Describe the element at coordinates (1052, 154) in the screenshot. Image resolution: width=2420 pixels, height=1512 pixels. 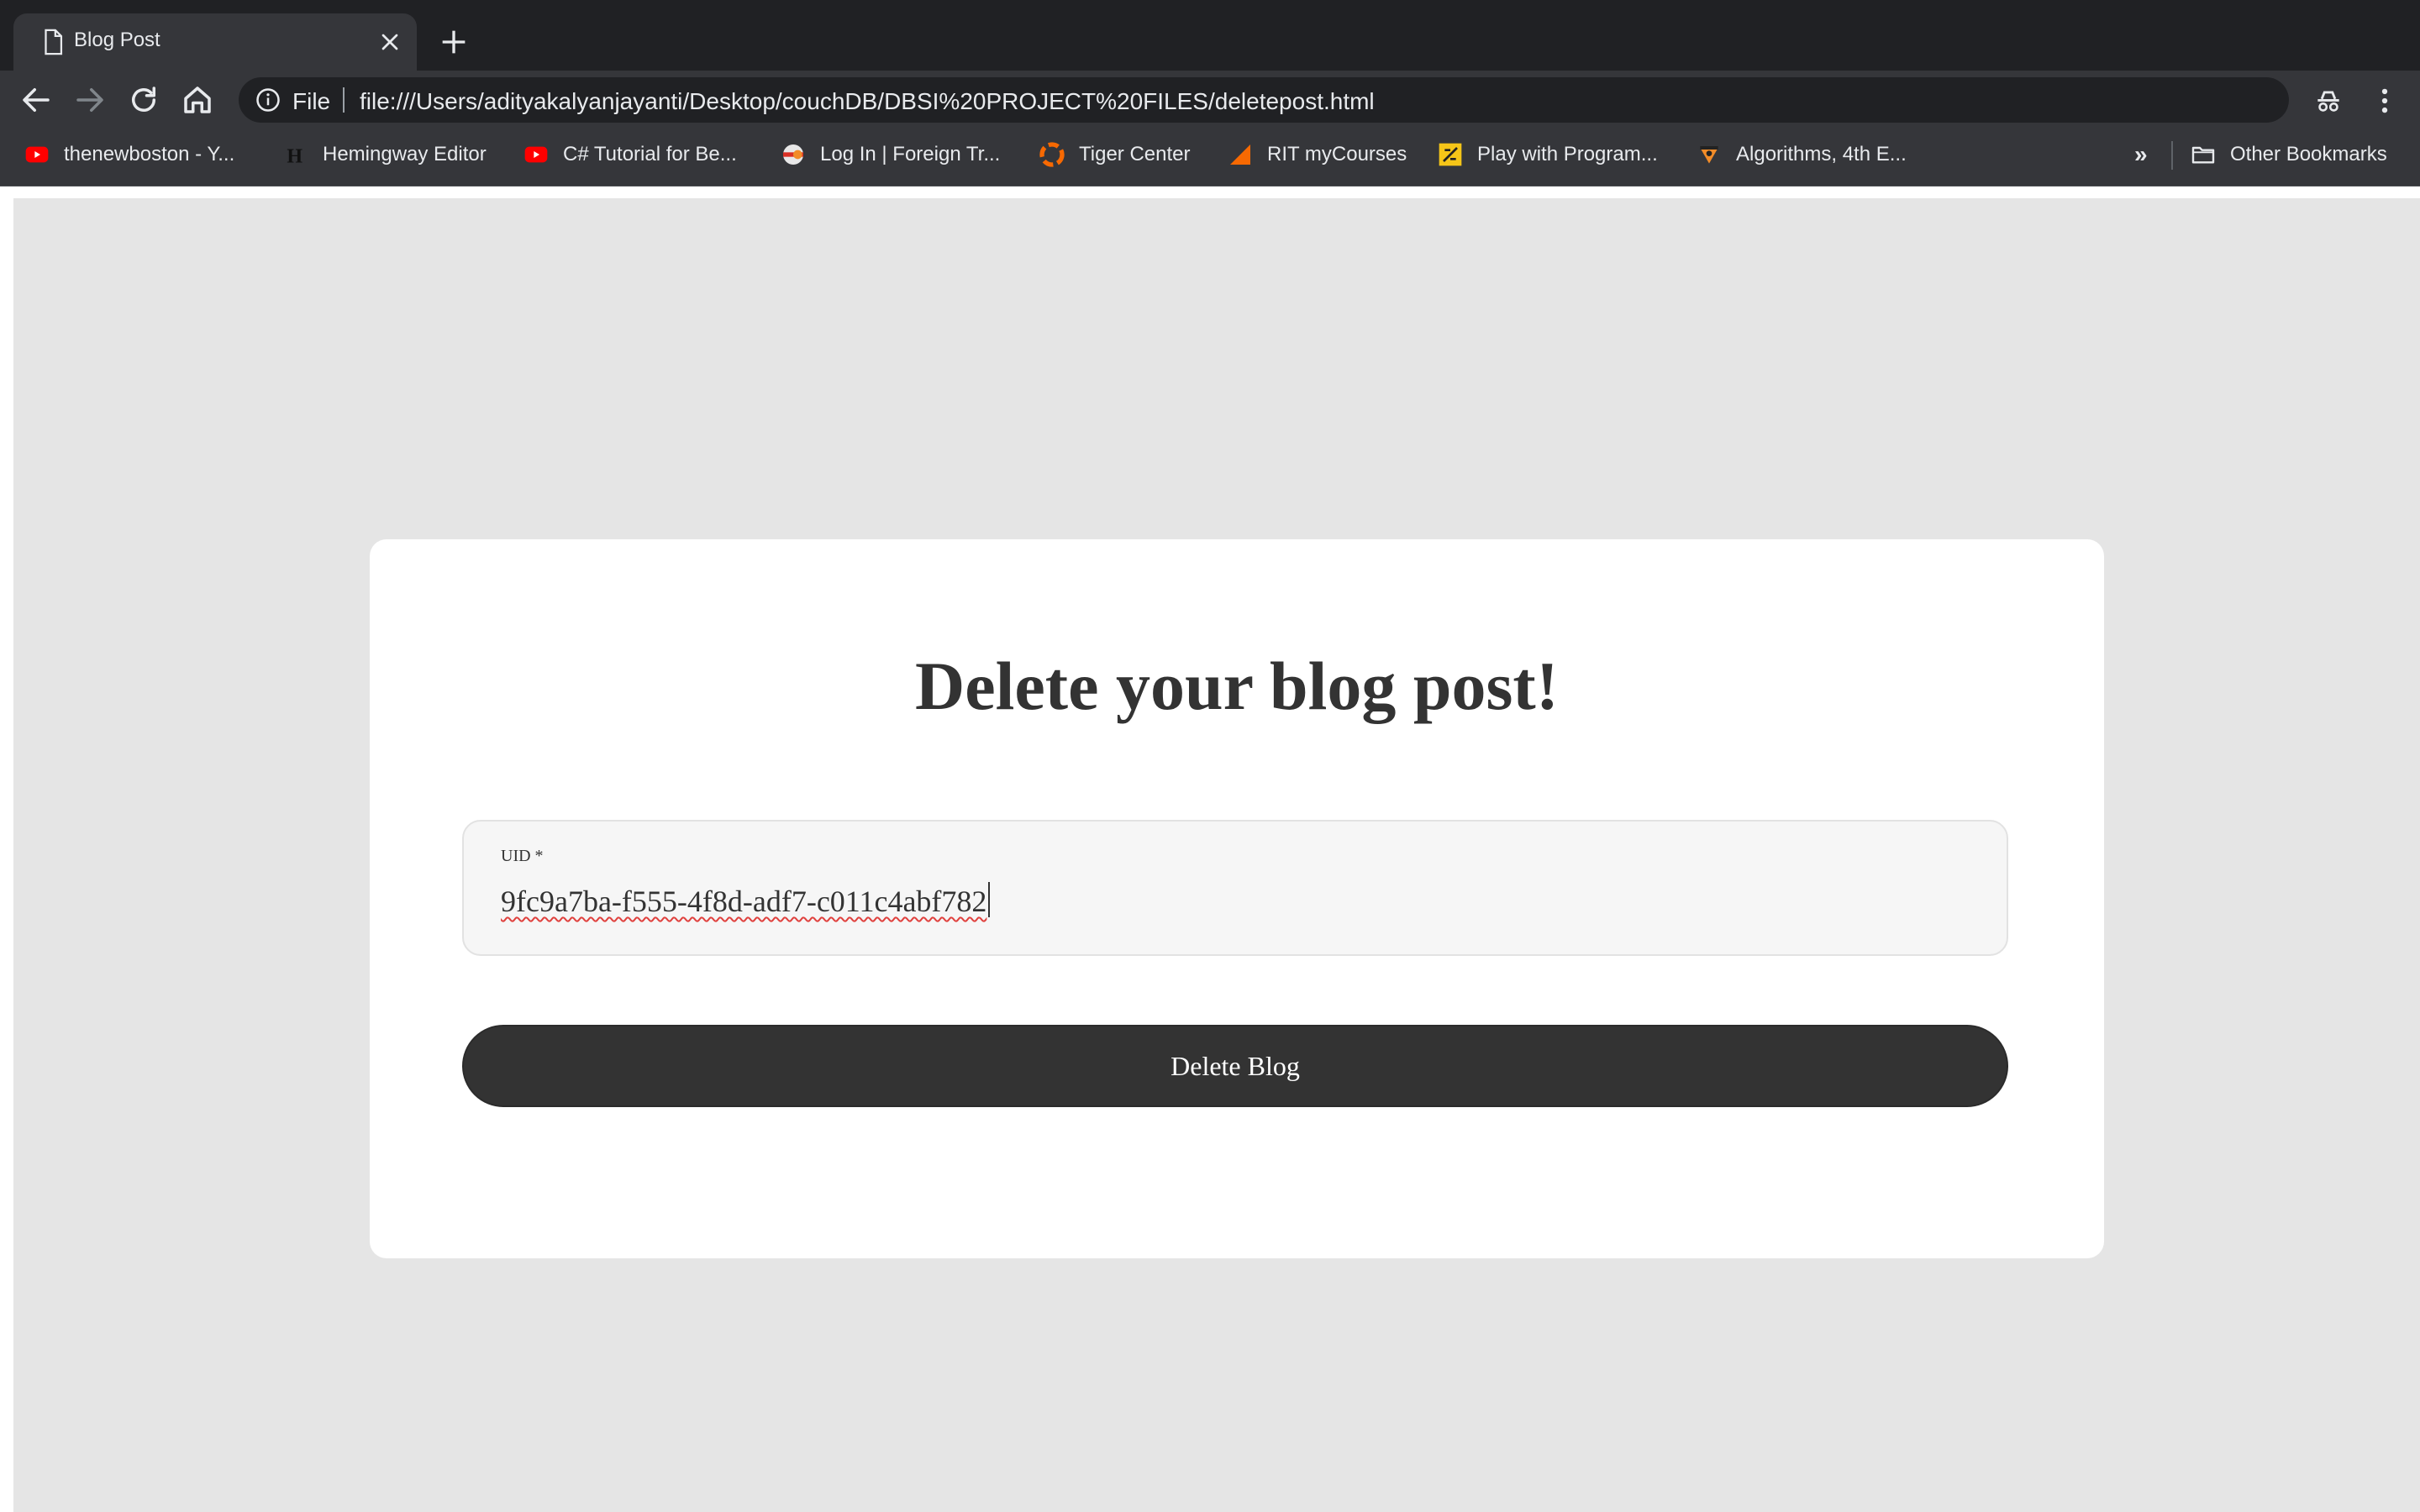
I see `tiger-center-icon` at that location.